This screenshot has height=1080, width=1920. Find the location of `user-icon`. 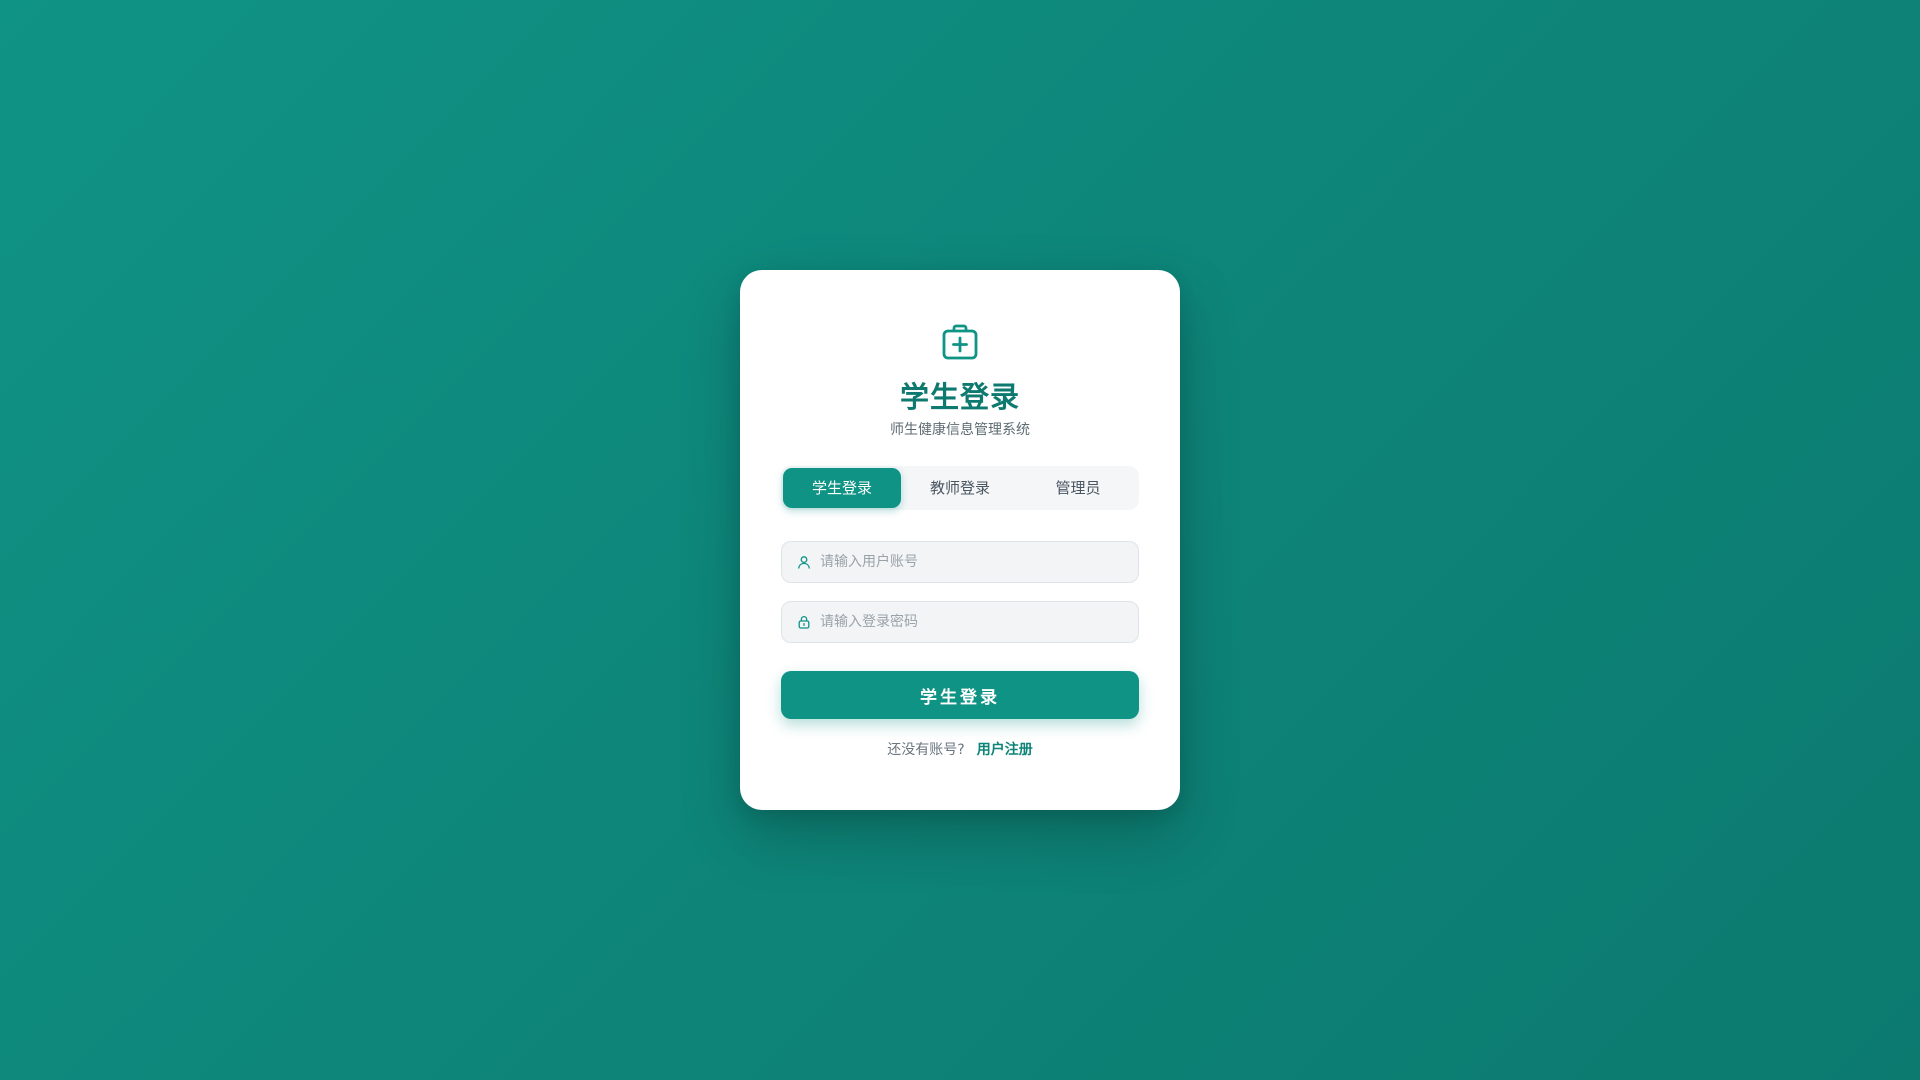

user-icon is located at coordinates (804, 562).